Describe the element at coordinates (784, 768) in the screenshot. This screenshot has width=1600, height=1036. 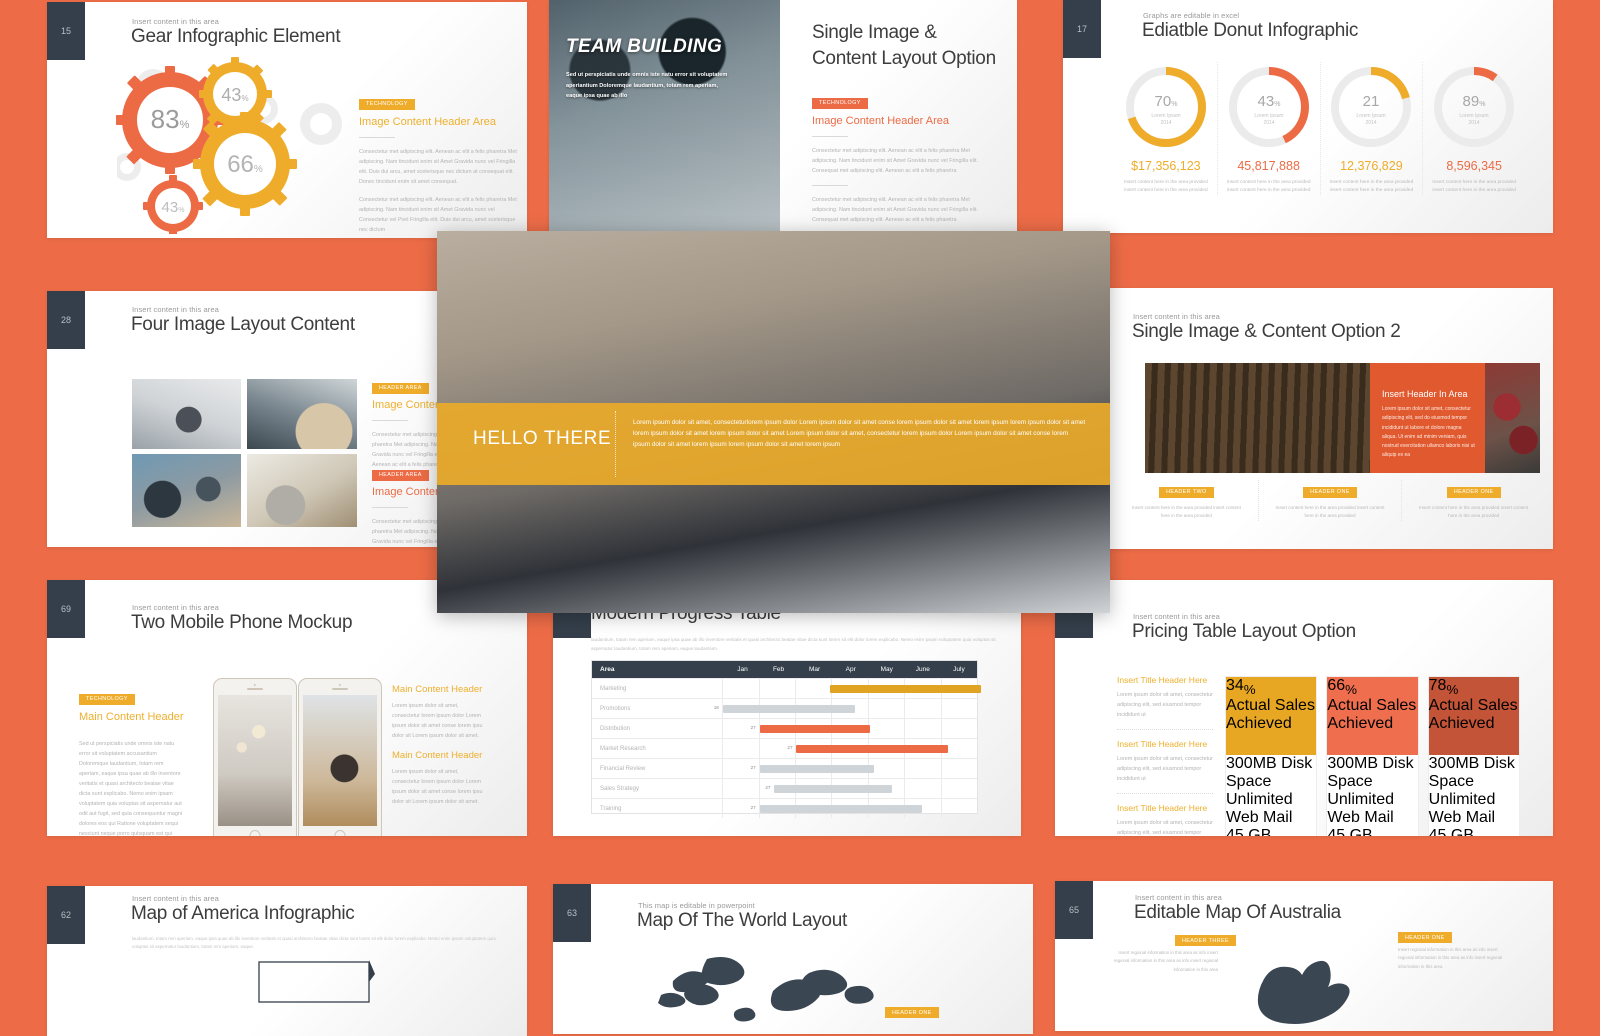
I see `table-row: Financial Review 27` at that location.